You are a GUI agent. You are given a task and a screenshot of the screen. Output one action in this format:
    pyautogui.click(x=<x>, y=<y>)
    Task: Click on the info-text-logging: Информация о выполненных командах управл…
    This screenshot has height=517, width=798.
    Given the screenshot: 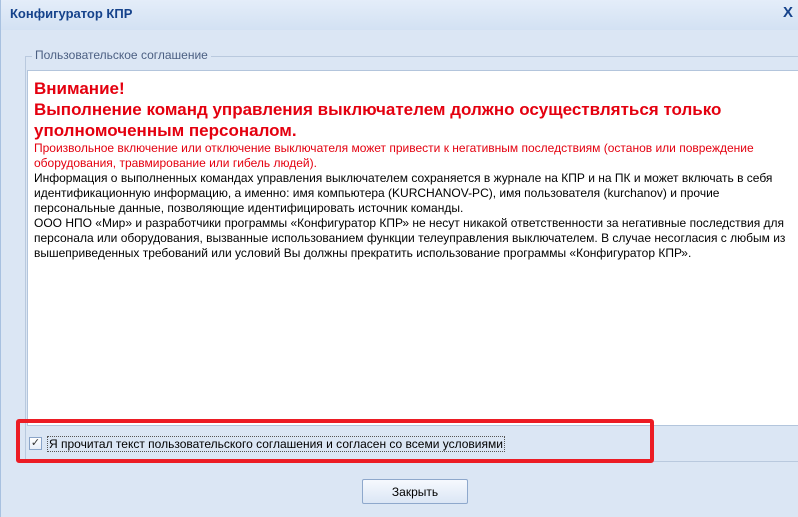 What is the action you would take?
    pyautogui.click(x=403, y=193)
    